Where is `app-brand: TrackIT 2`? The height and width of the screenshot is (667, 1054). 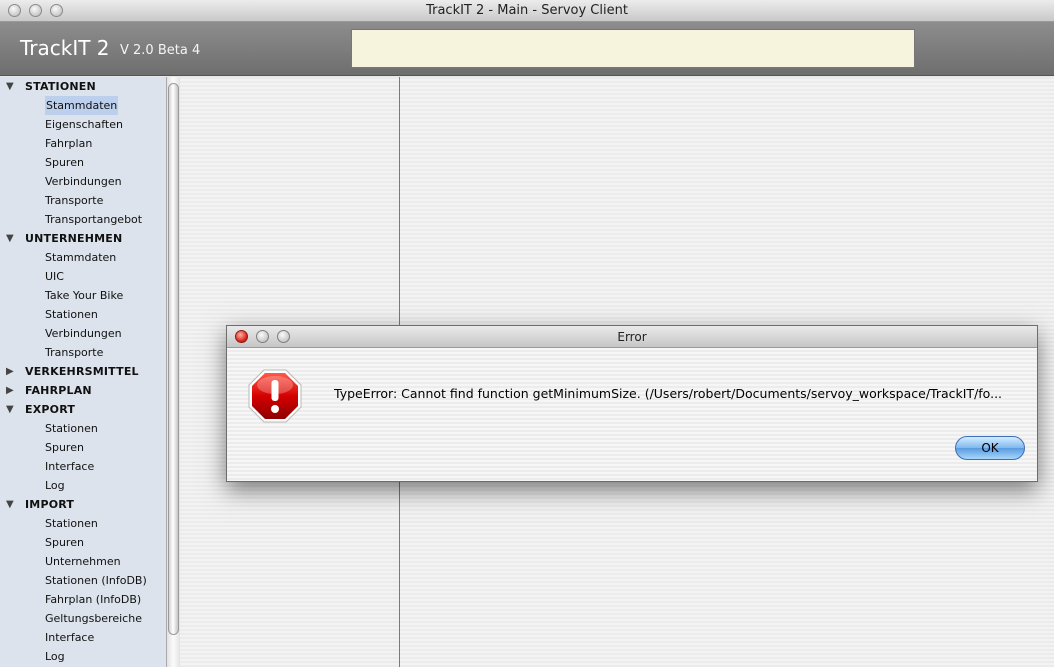
app-brand: TrackIT 2 is located at coordinates (65, 48).